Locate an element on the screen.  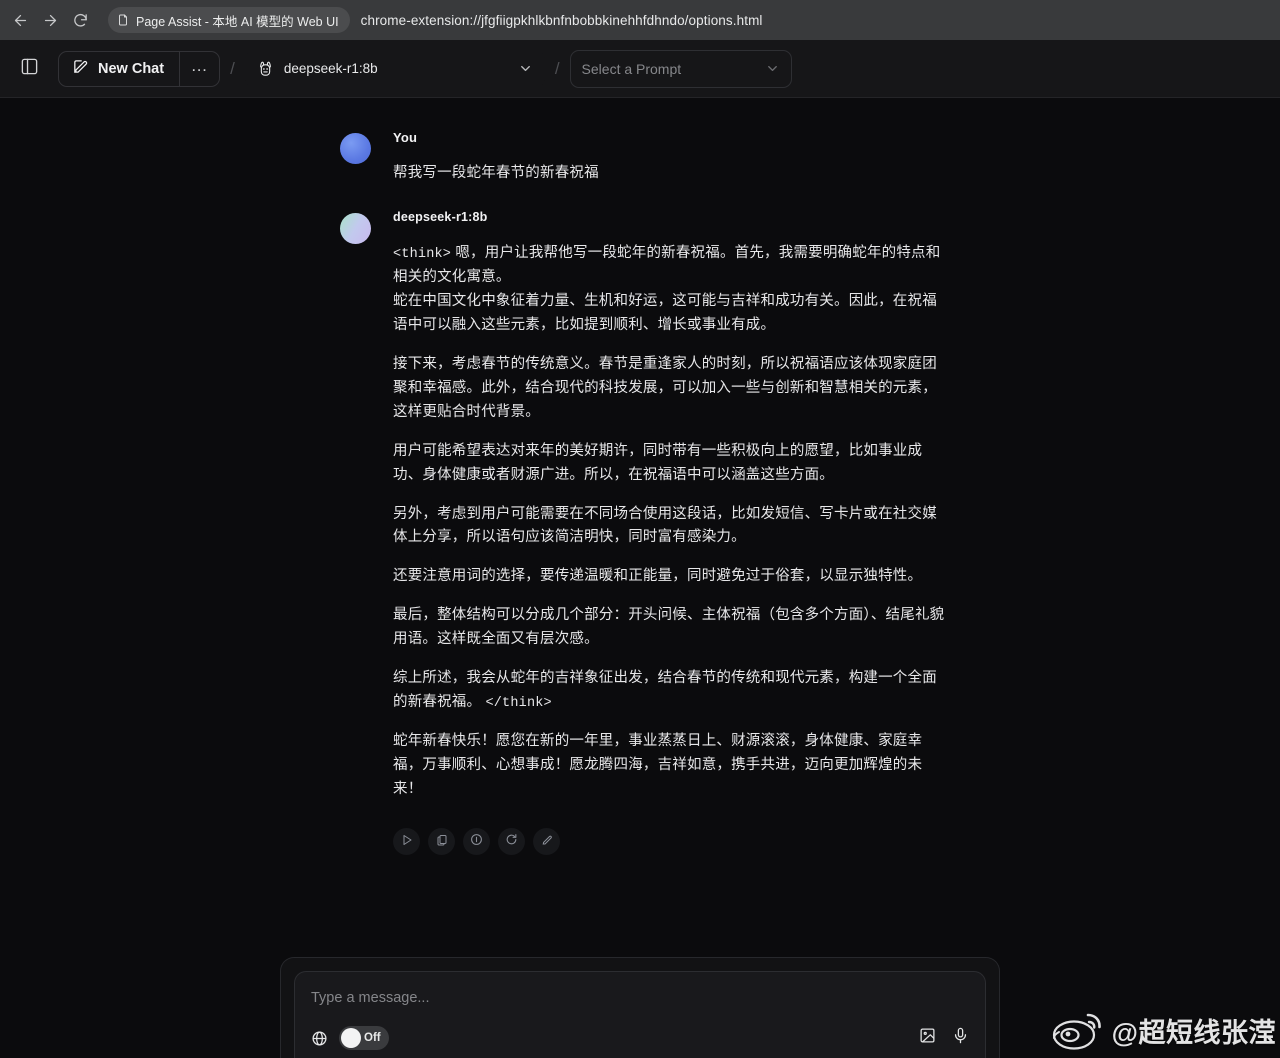
user-message-text: 帮我写一段蛇年春节的新春祝福 is located at coordinates (496, 173).